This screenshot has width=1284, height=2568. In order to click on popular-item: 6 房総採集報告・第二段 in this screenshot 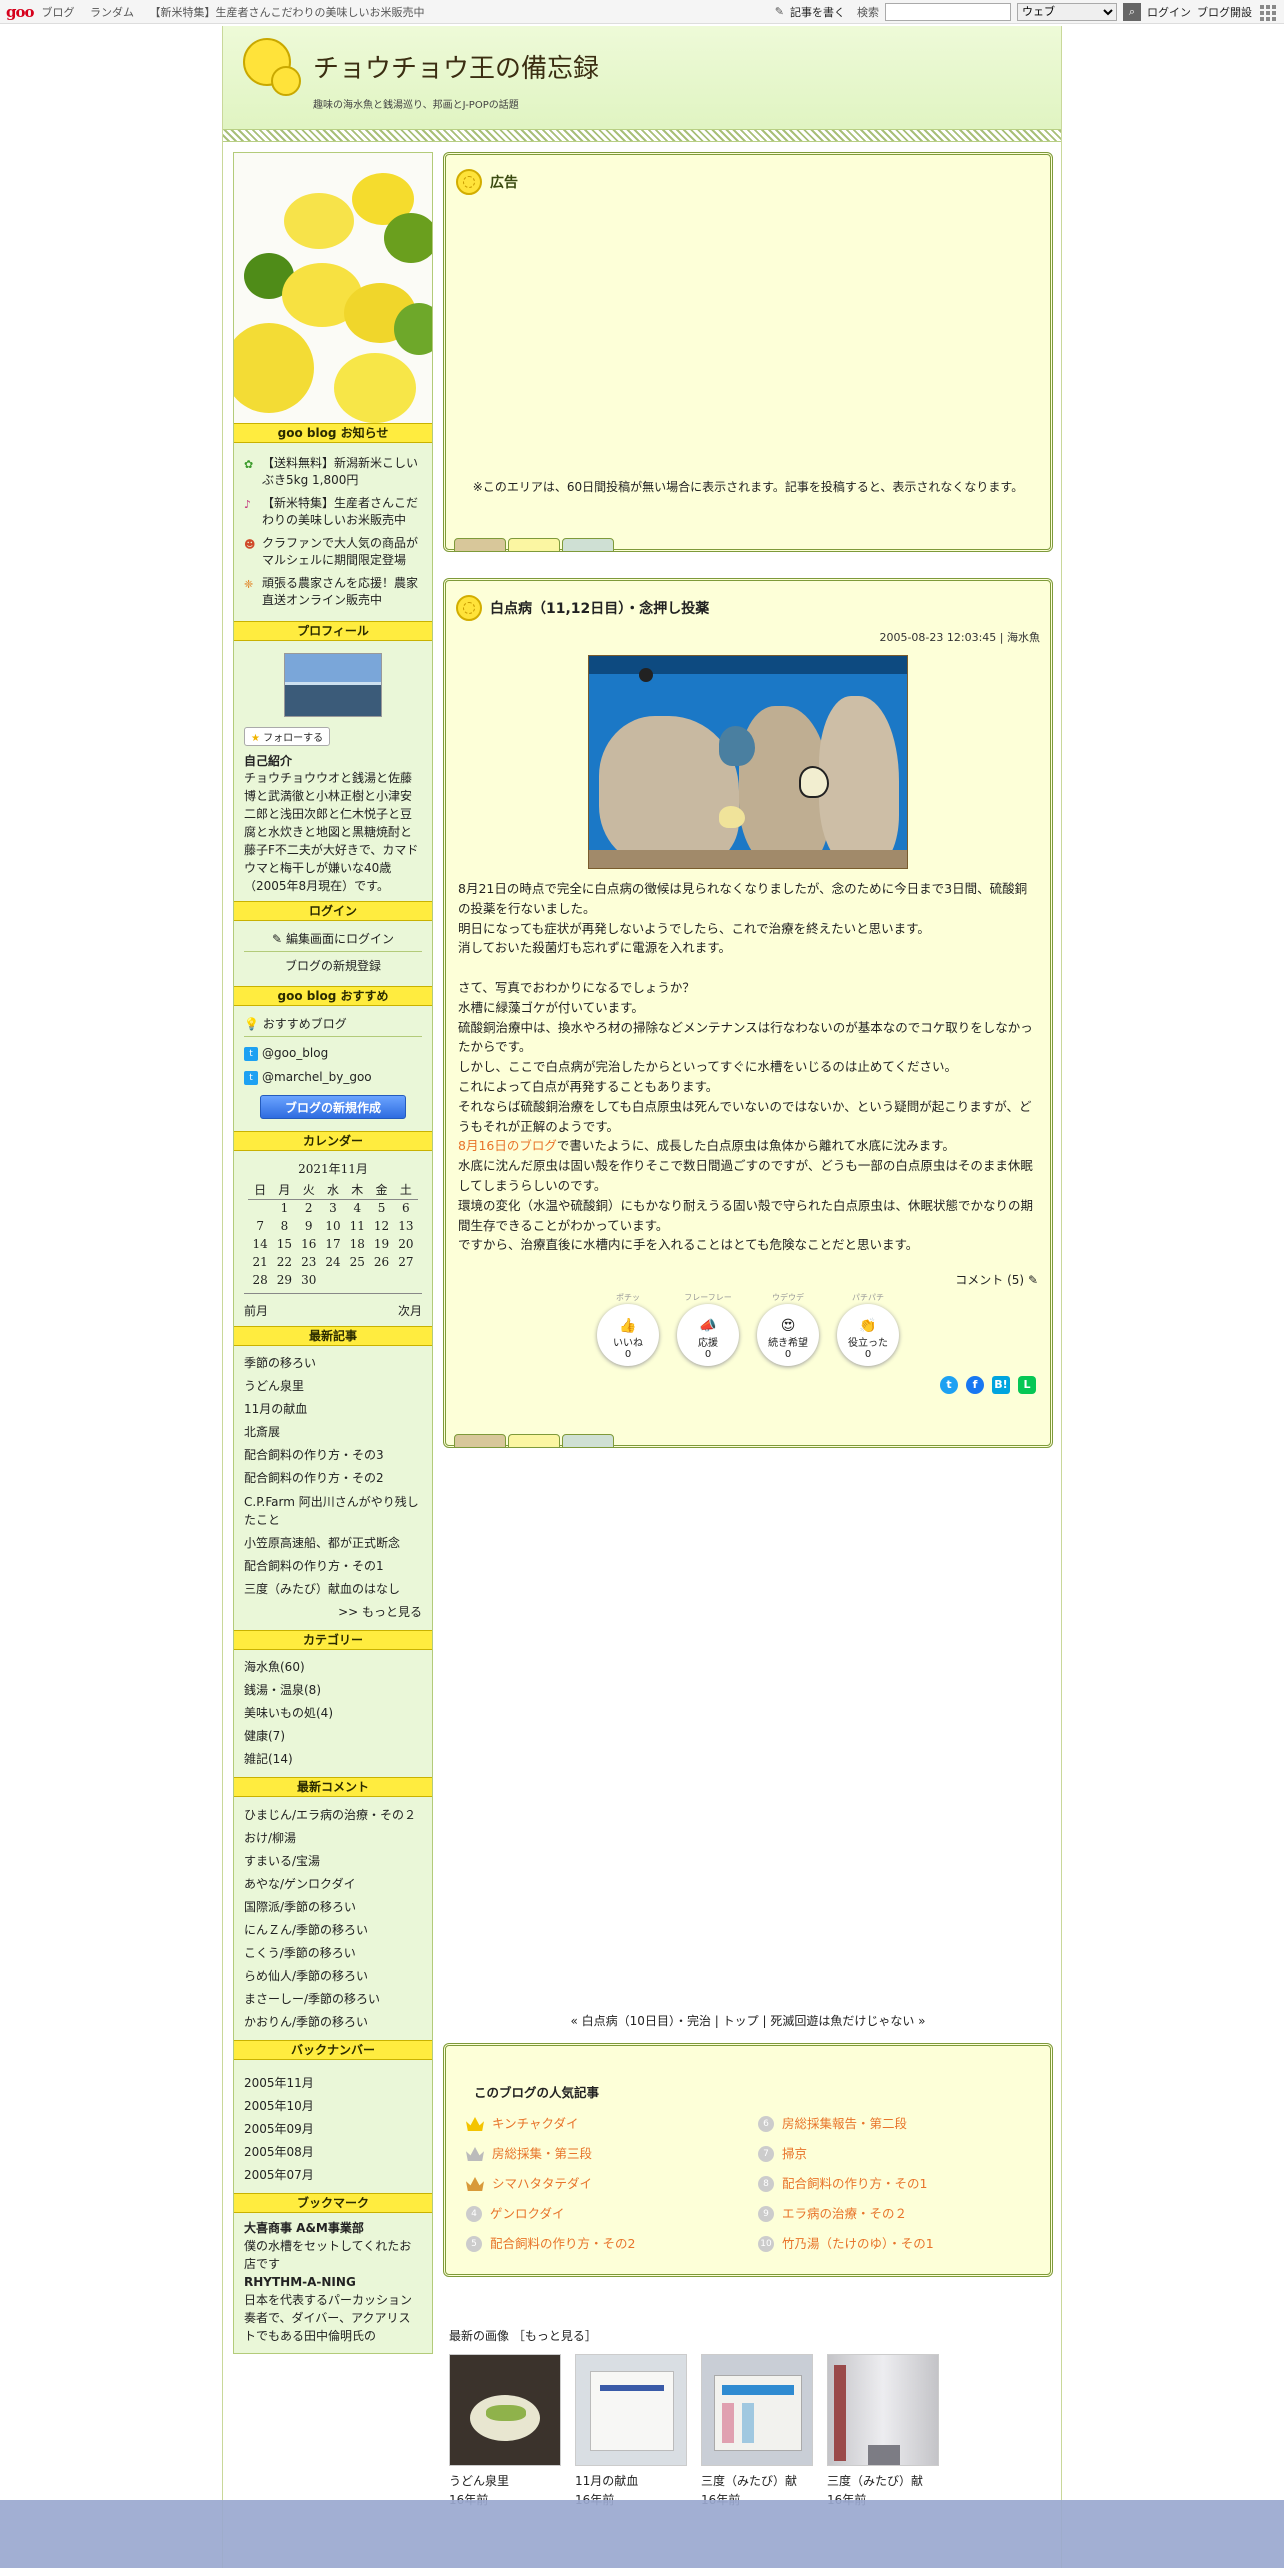, I will do `click(894, 2124)`.